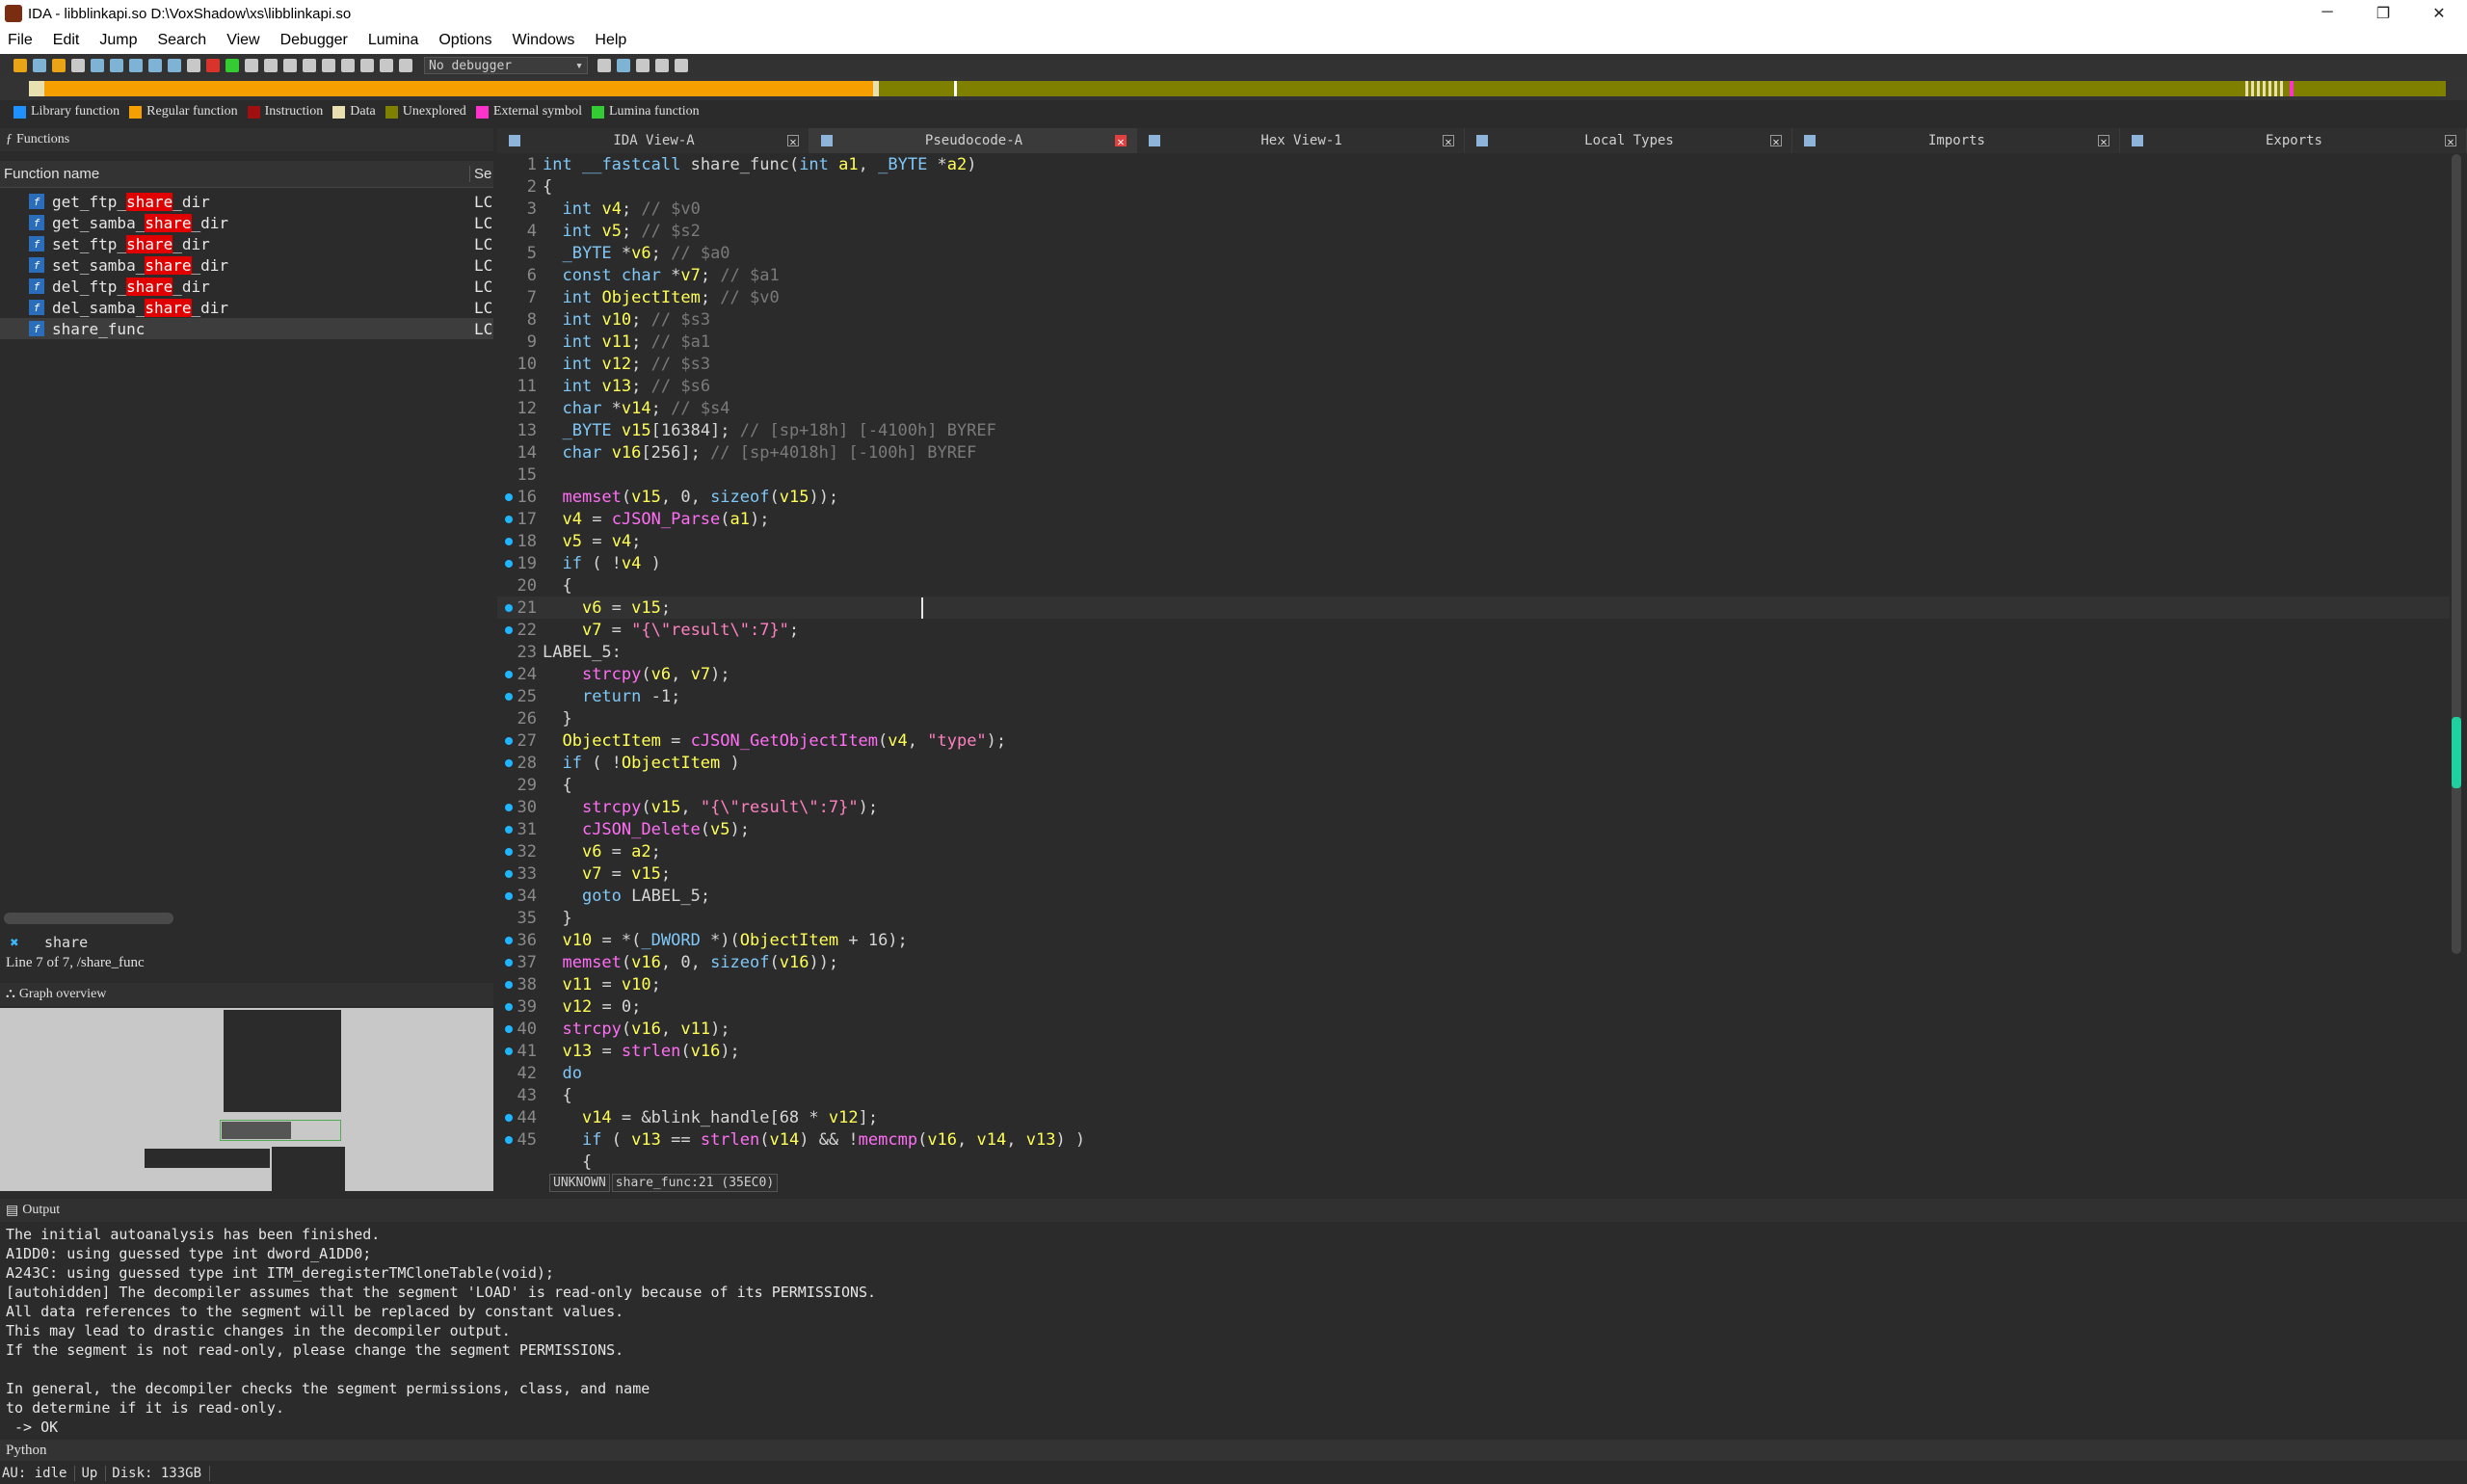 Image resolution: width=2467 pixels, height=1484 pixels. Describe the element at coordinates (367, 65) in the screenshot. I see `play-icon` at that location.